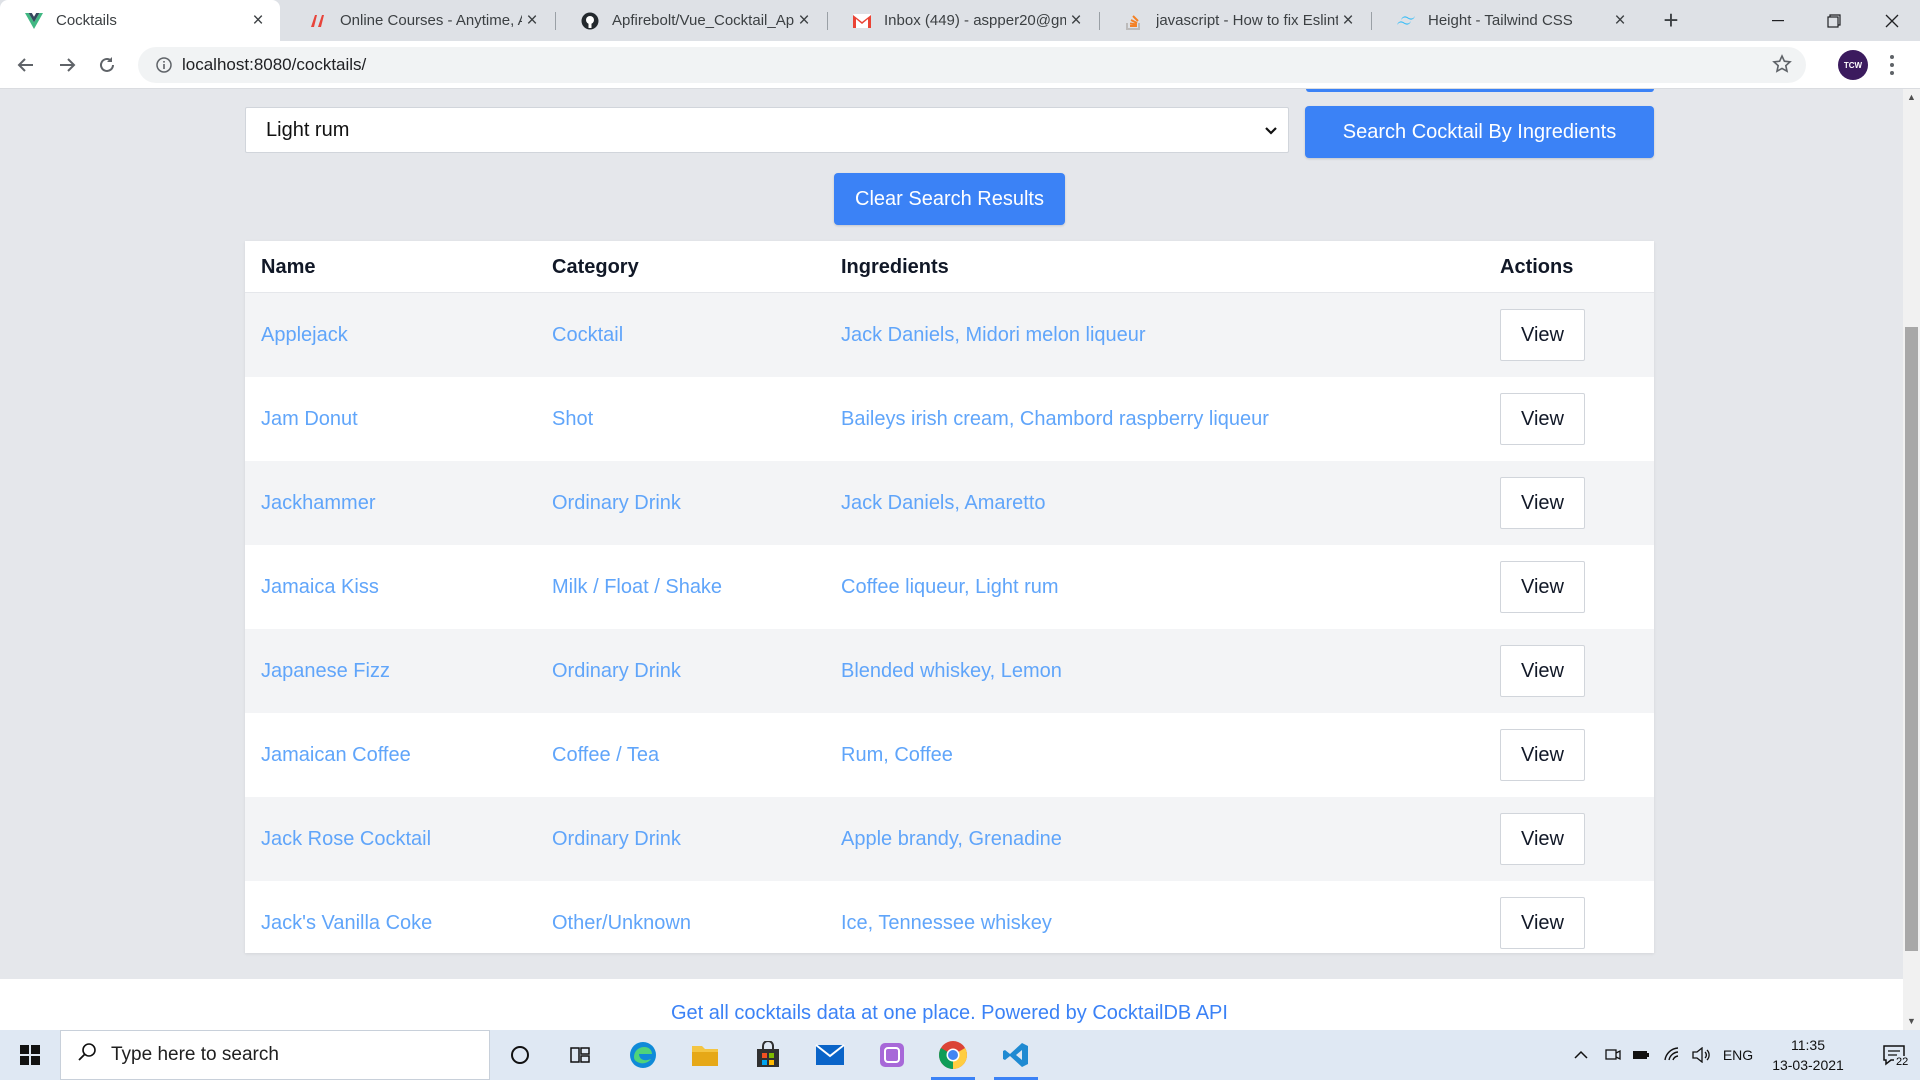  What do you see at coordinates (1507, 20) in the screenshot?
I see `tab-tailwind: Height - Tailwind CSS ×` at bounding box center [1507, 20].